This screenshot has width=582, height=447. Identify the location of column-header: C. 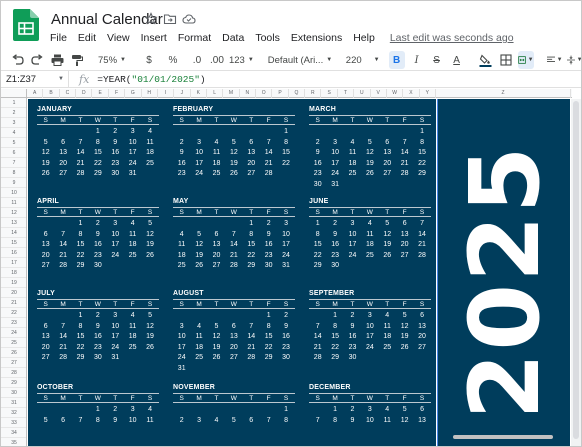
(68, 93).